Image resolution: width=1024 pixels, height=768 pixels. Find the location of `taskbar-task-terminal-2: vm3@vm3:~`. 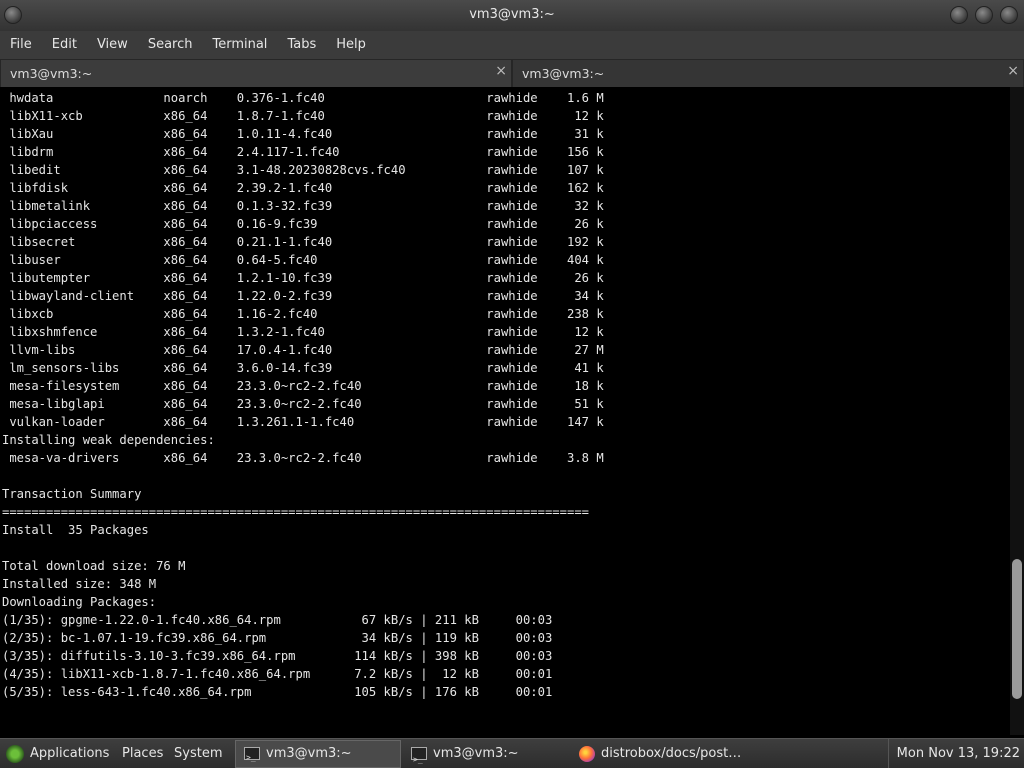

taskbar-task-terminal-2: vm3@vm3:~ is located at coordinates (486, 753).